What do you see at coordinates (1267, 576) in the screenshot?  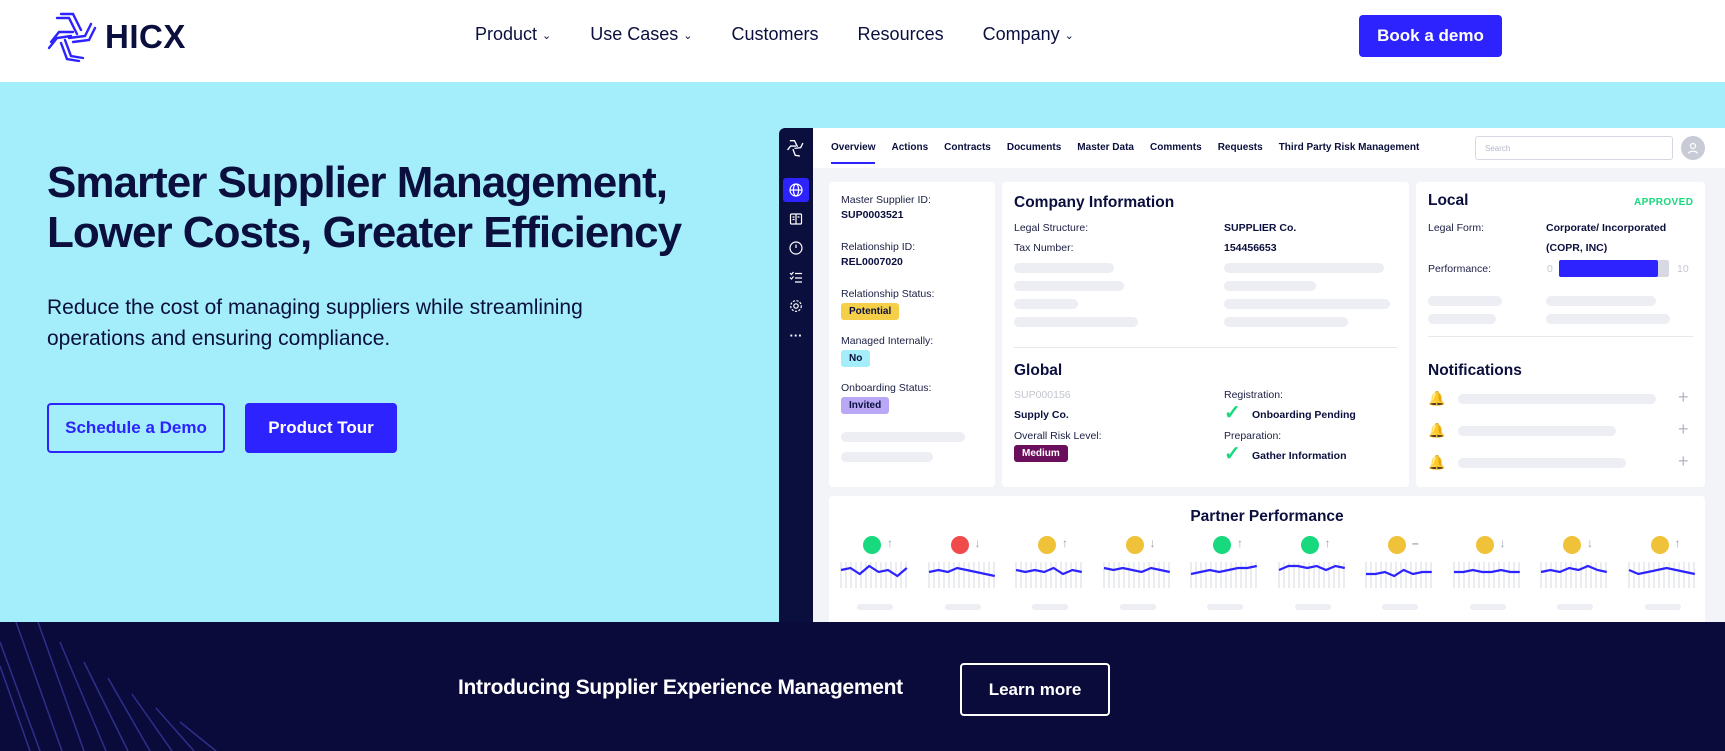 I see `partner-performance-list: ↑ ↓ ↑ ↓ ↑ ↑ – ↓ ↓ ↑` at bounding box center [1267, 576].